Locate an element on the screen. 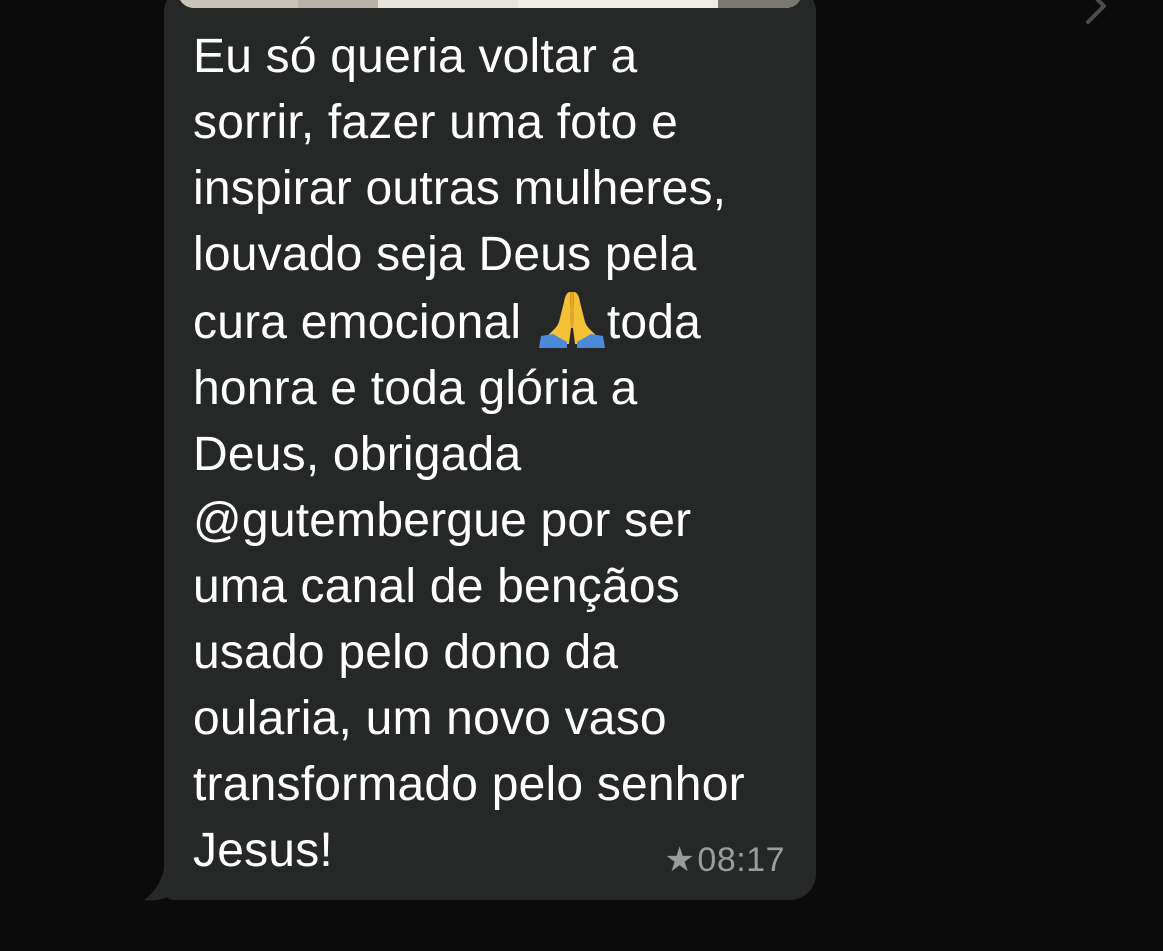 This screenshot has width=1163, height=951. message-line-with-emoji: cura emocional toda is located at coordinates (493, 322).